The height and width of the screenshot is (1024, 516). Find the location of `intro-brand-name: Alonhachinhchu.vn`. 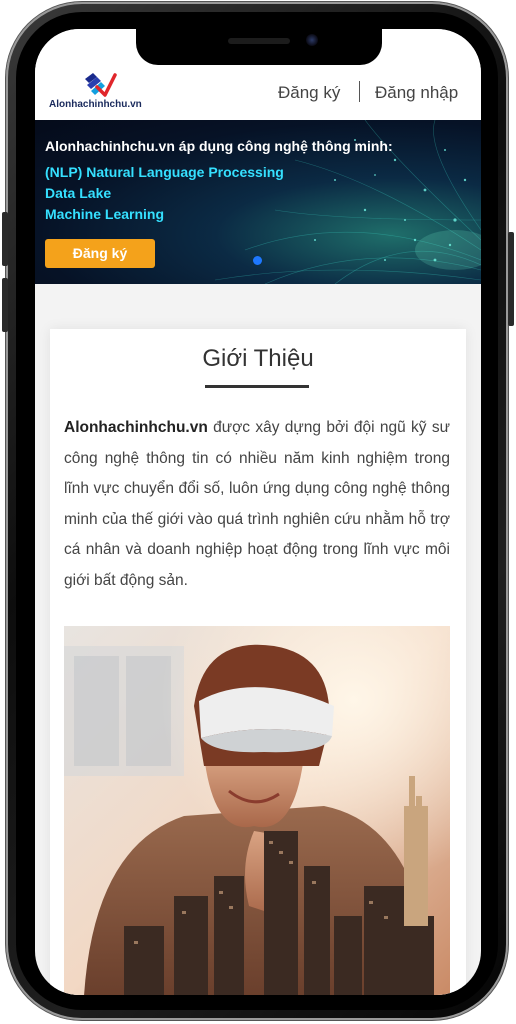

intro-brand-name: Alonhachinhchu.vn is located at coordinates (136, 427).